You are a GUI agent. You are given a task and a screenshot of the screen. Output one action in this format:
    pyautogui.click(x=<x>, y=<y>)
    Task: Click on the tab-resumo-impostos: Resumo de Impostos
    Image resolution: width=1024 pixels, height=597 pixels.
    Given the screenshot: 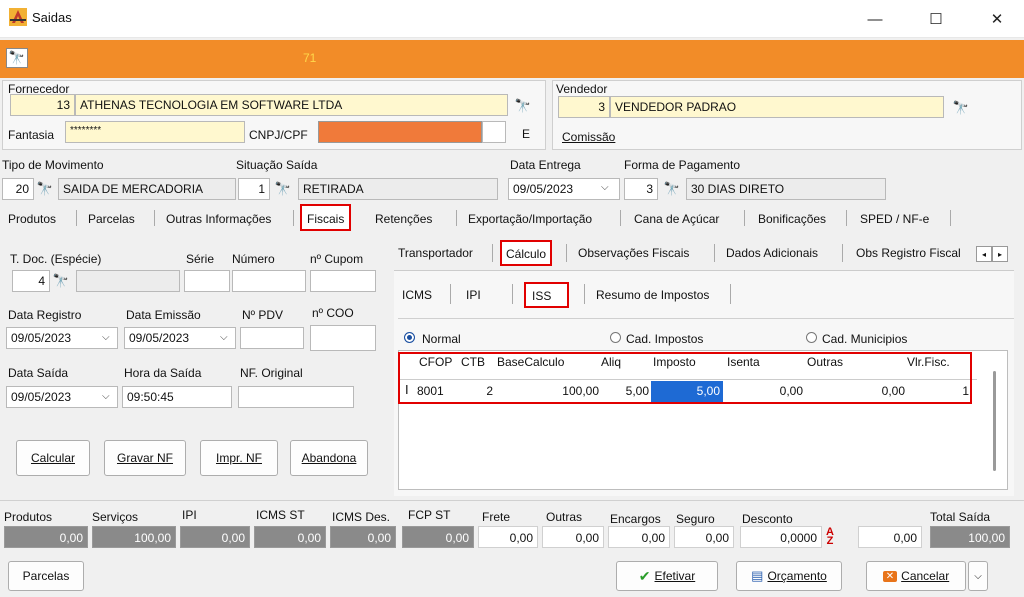 What is the action you would take?
    pyautogui.click(x=652, y=295)
    